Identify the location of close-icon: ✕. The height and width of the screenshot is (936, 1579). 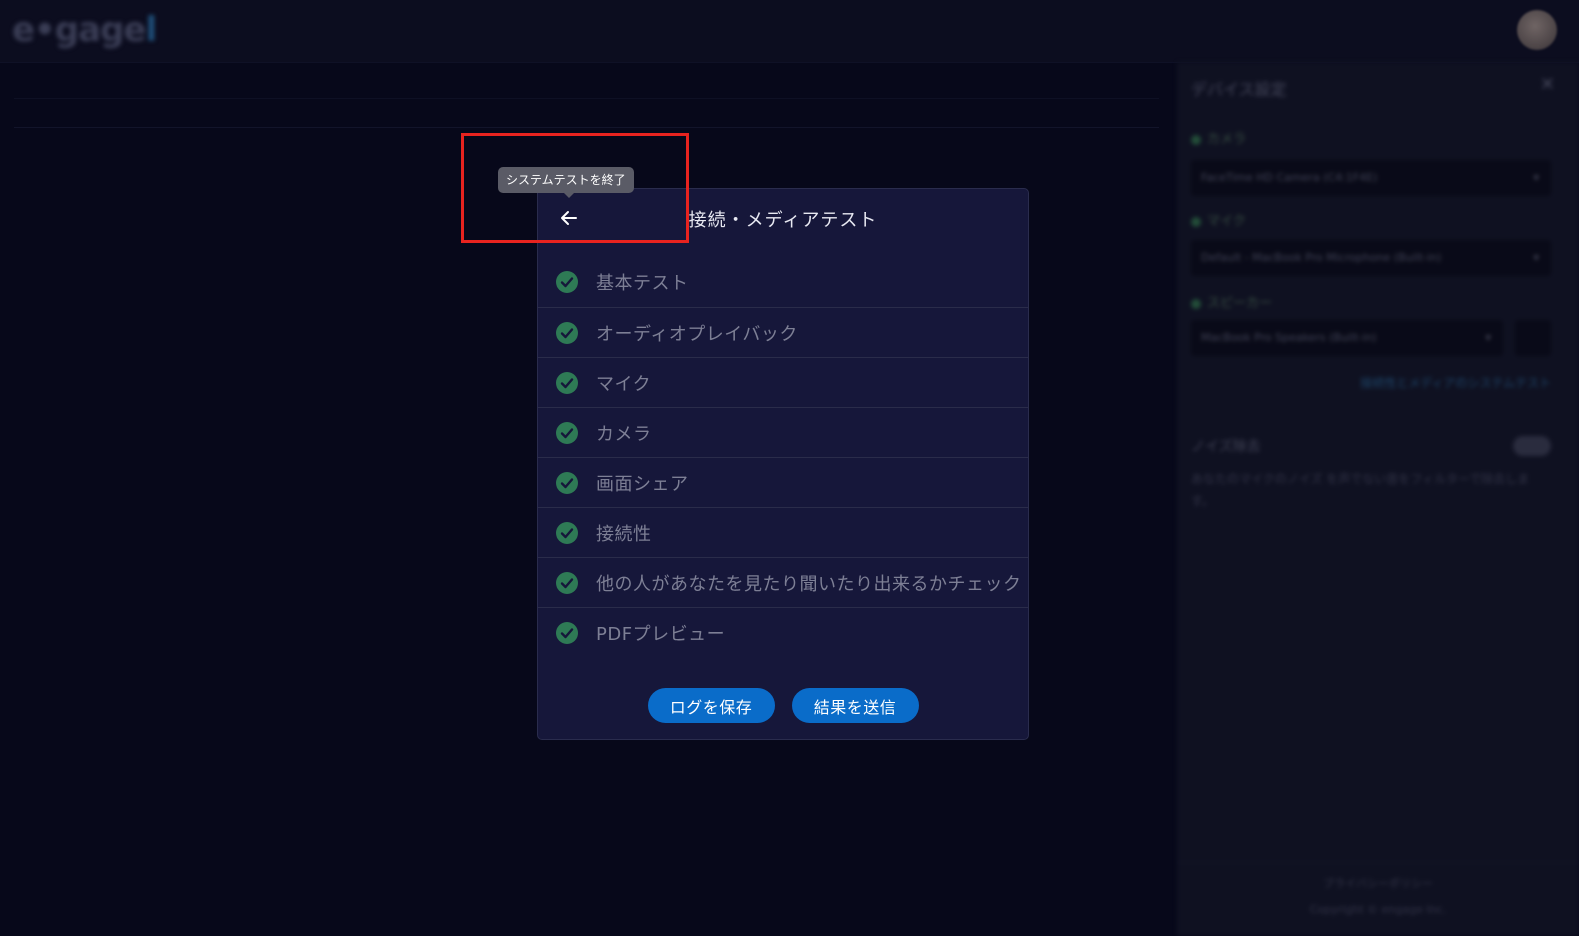
(1547, 84).